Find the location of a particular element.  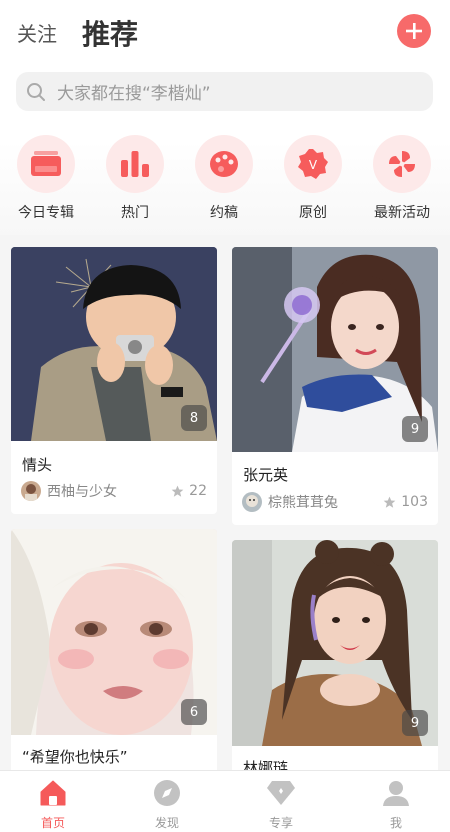

star-count: 22 is located at coordinates (189, 491).